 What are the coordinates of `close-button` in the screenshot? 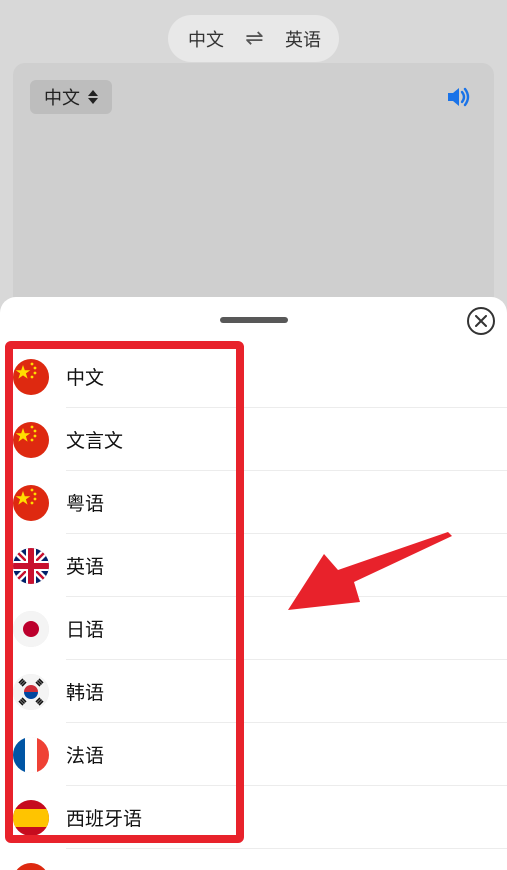 It's located at (481, 321).